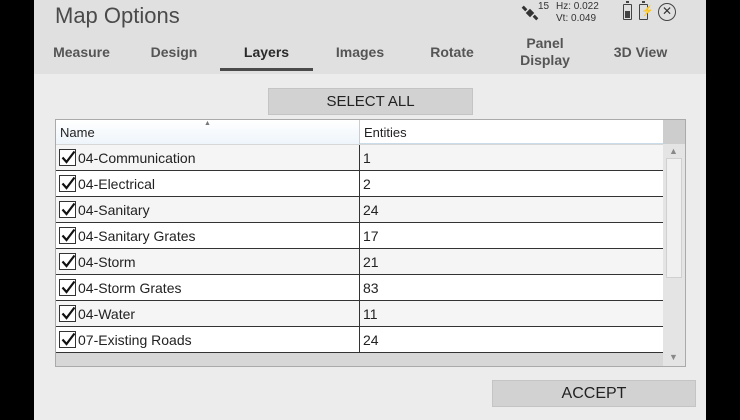  What do you see at coordinates (576, 18) in the screenshot?
I see `vt-readout: Vt: 0.049` at bounding box center [576, 18].